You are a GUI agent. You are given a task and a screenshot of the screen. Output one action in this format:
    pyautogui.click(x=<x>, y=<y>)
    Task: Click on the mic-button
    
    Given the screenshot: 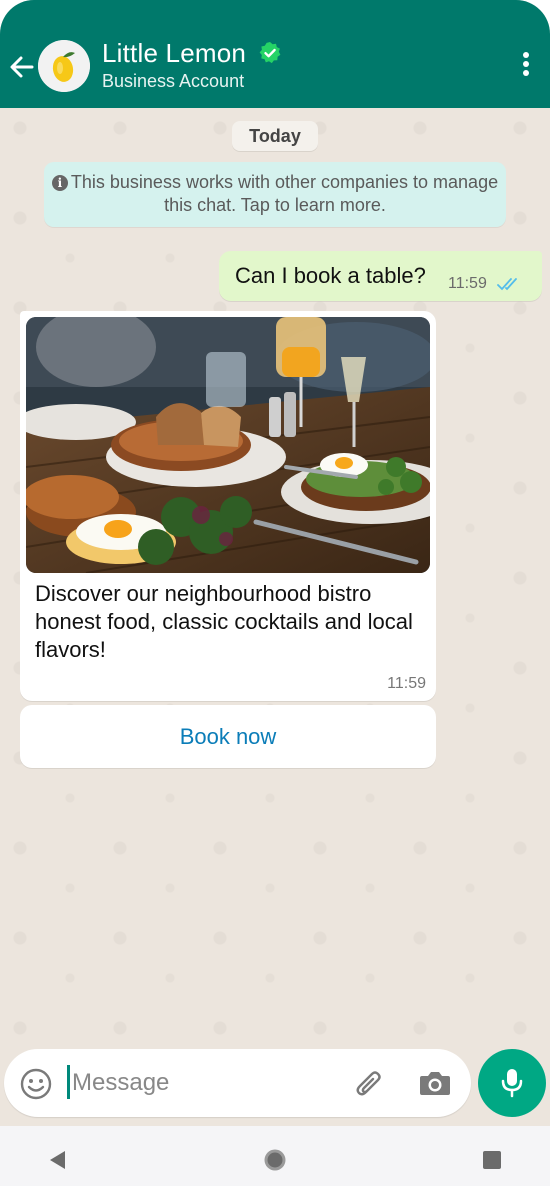 What is the action you would take?
    pyautogui.click(x=512, y=1083)
    